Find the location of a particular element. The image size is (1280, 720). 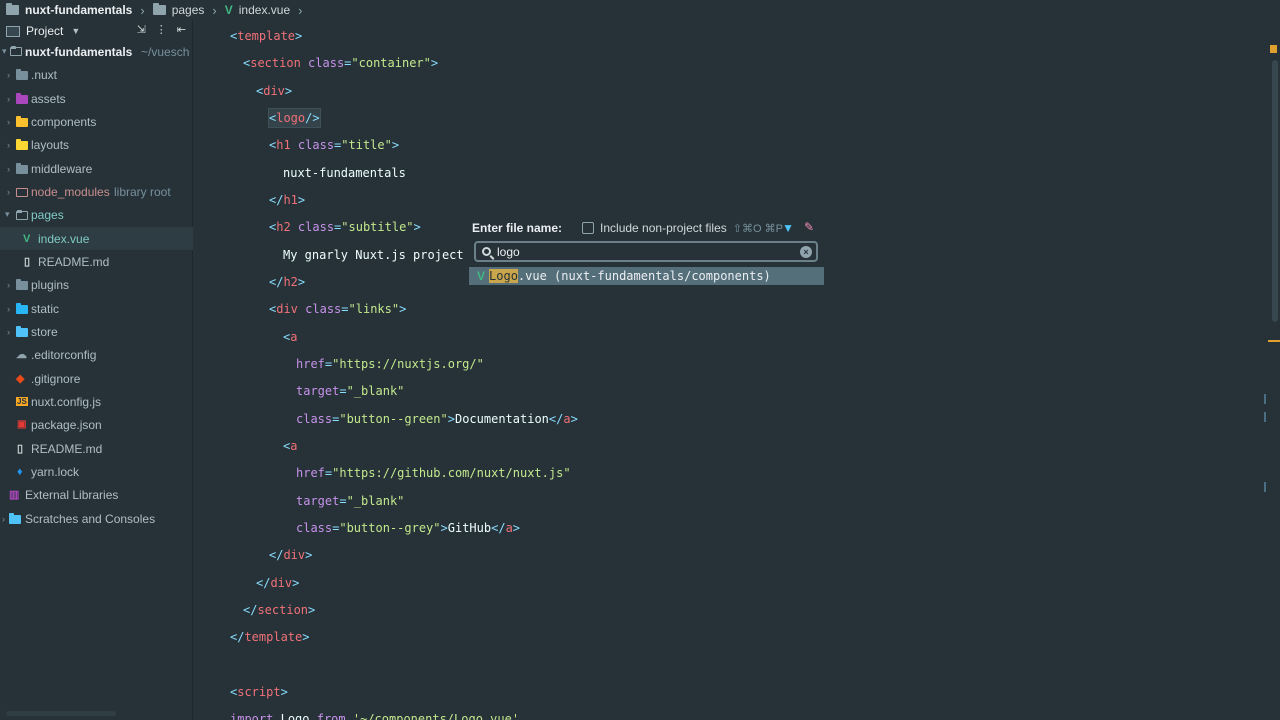

filter-icon: ▼ is located at coordinates (788, 228).